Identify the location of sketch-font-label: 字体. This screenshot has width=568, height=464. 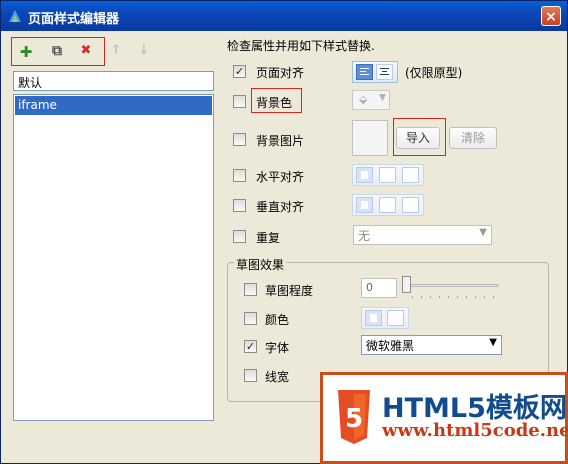
(277, 348).